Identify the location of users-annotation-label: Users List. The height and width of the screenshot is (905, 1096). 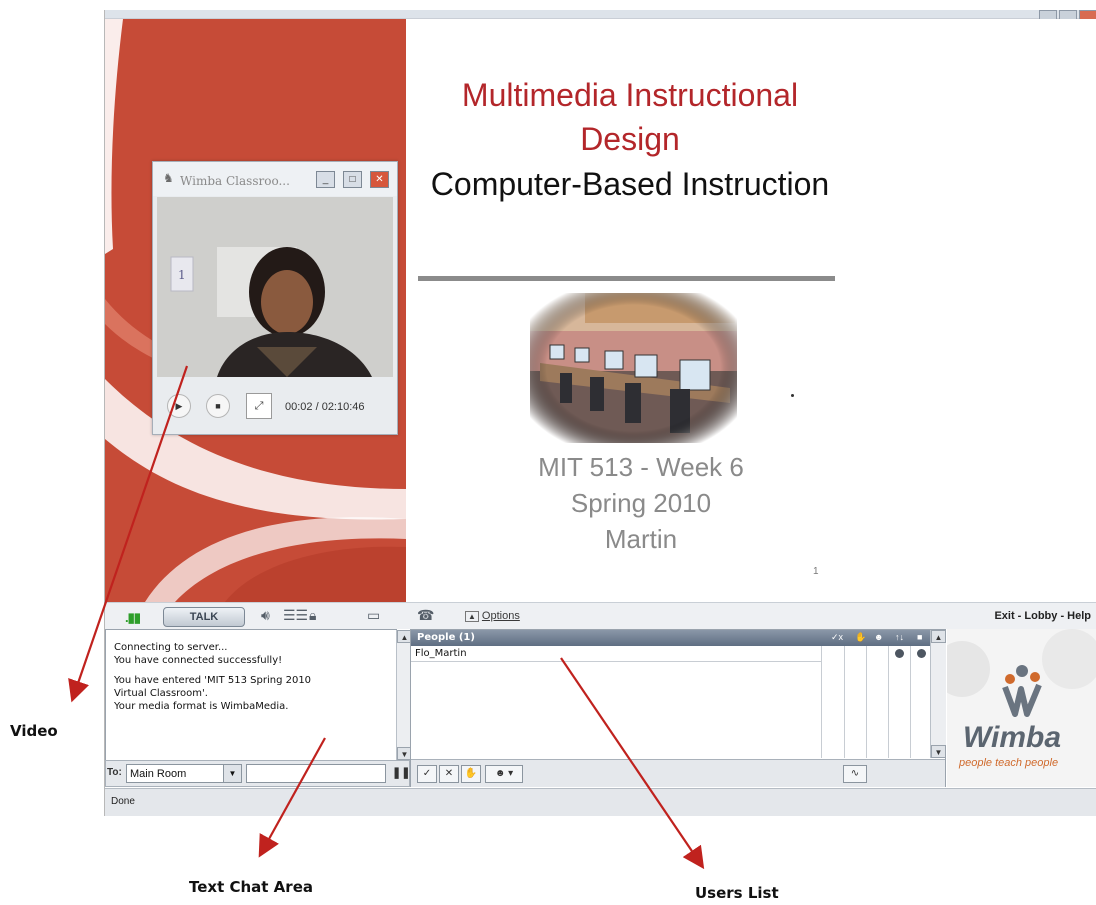
(737, 893).